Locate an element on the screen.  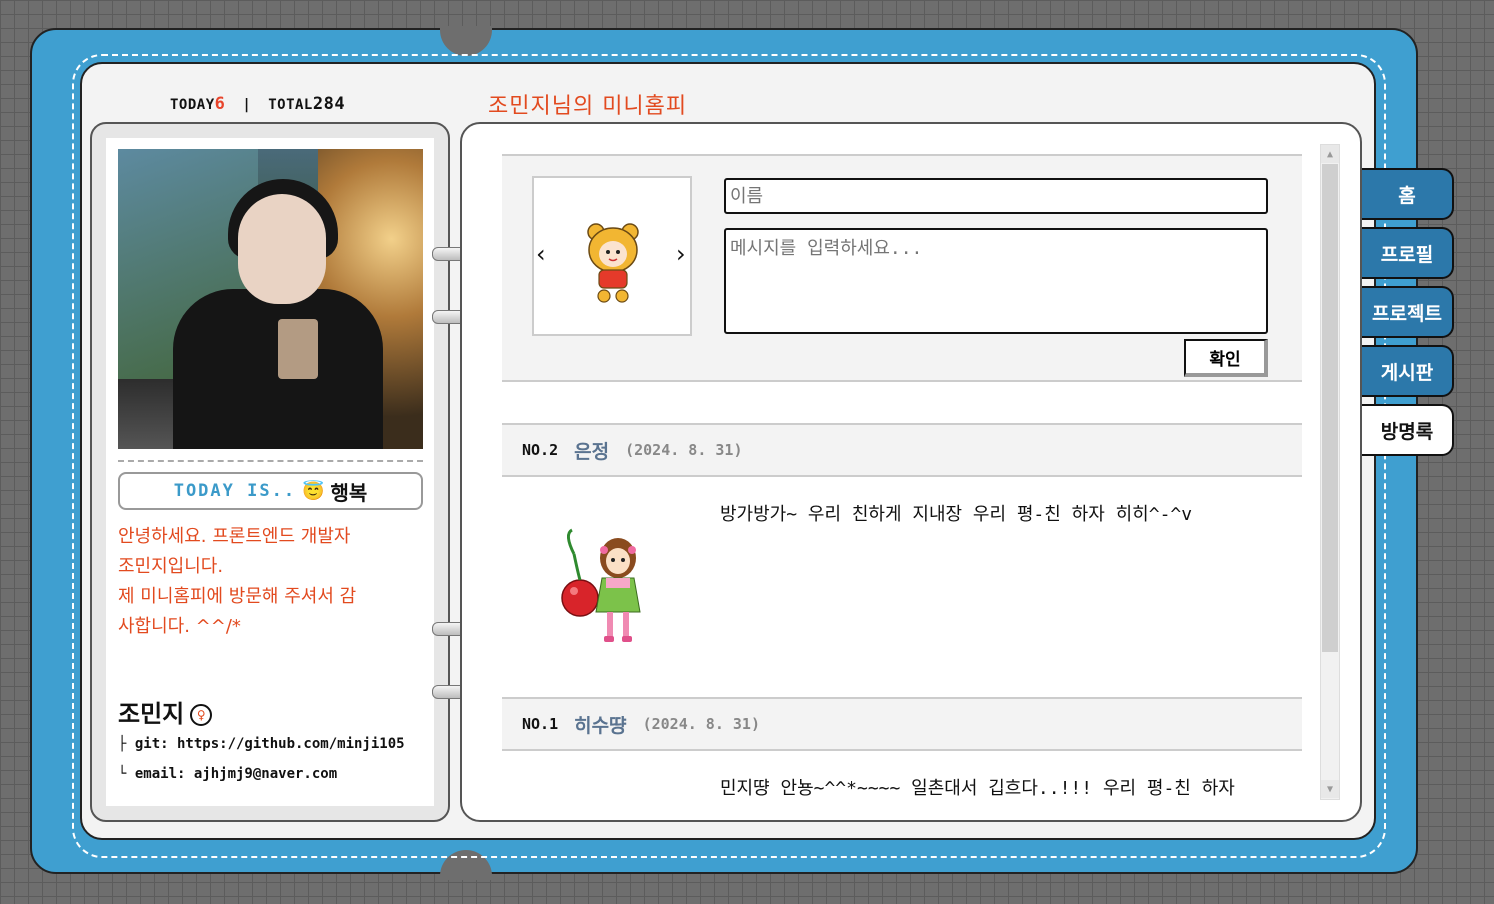
total-count: 284 is located at coordinates (329, 104).